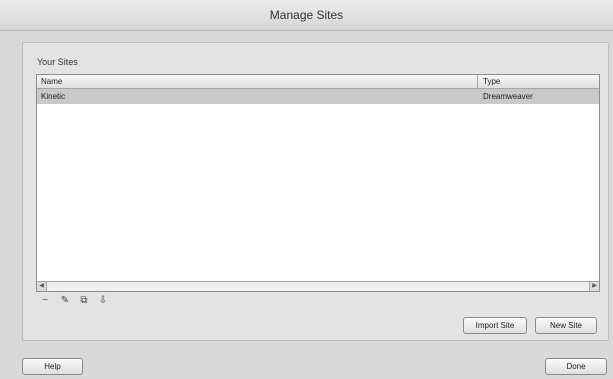 The height and width of the screenshot is (379, 613). I want to click on export-icon: ⇩, so click(103, 301).